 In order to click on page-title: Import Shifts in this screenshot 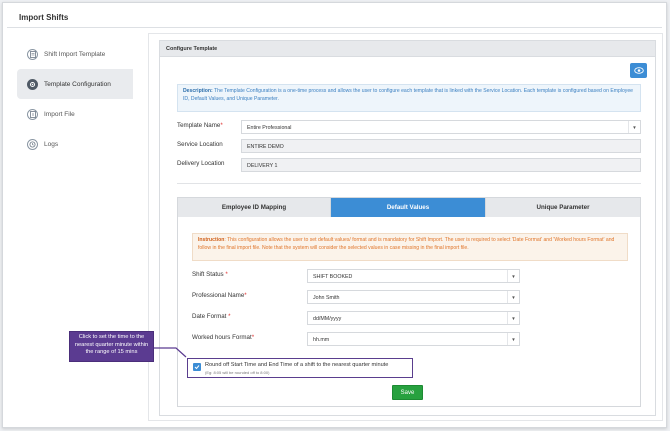, I will do `click(44, 17)`.